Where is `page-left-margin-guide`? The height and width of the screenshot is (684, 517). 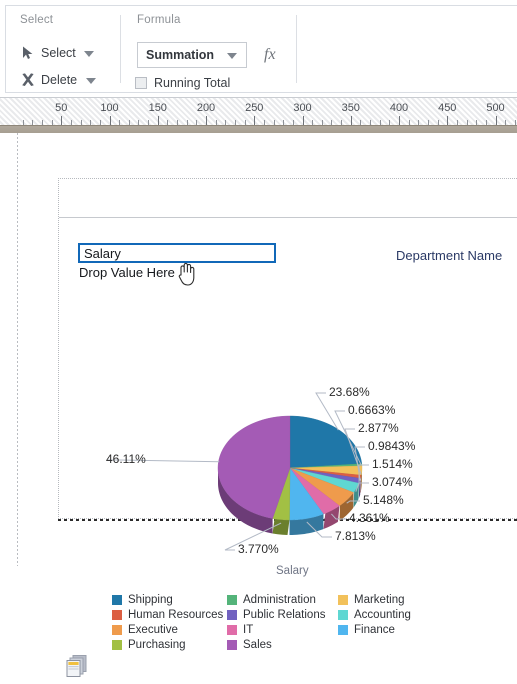 page-left-margin-guide is located at coordinates (17, 349).